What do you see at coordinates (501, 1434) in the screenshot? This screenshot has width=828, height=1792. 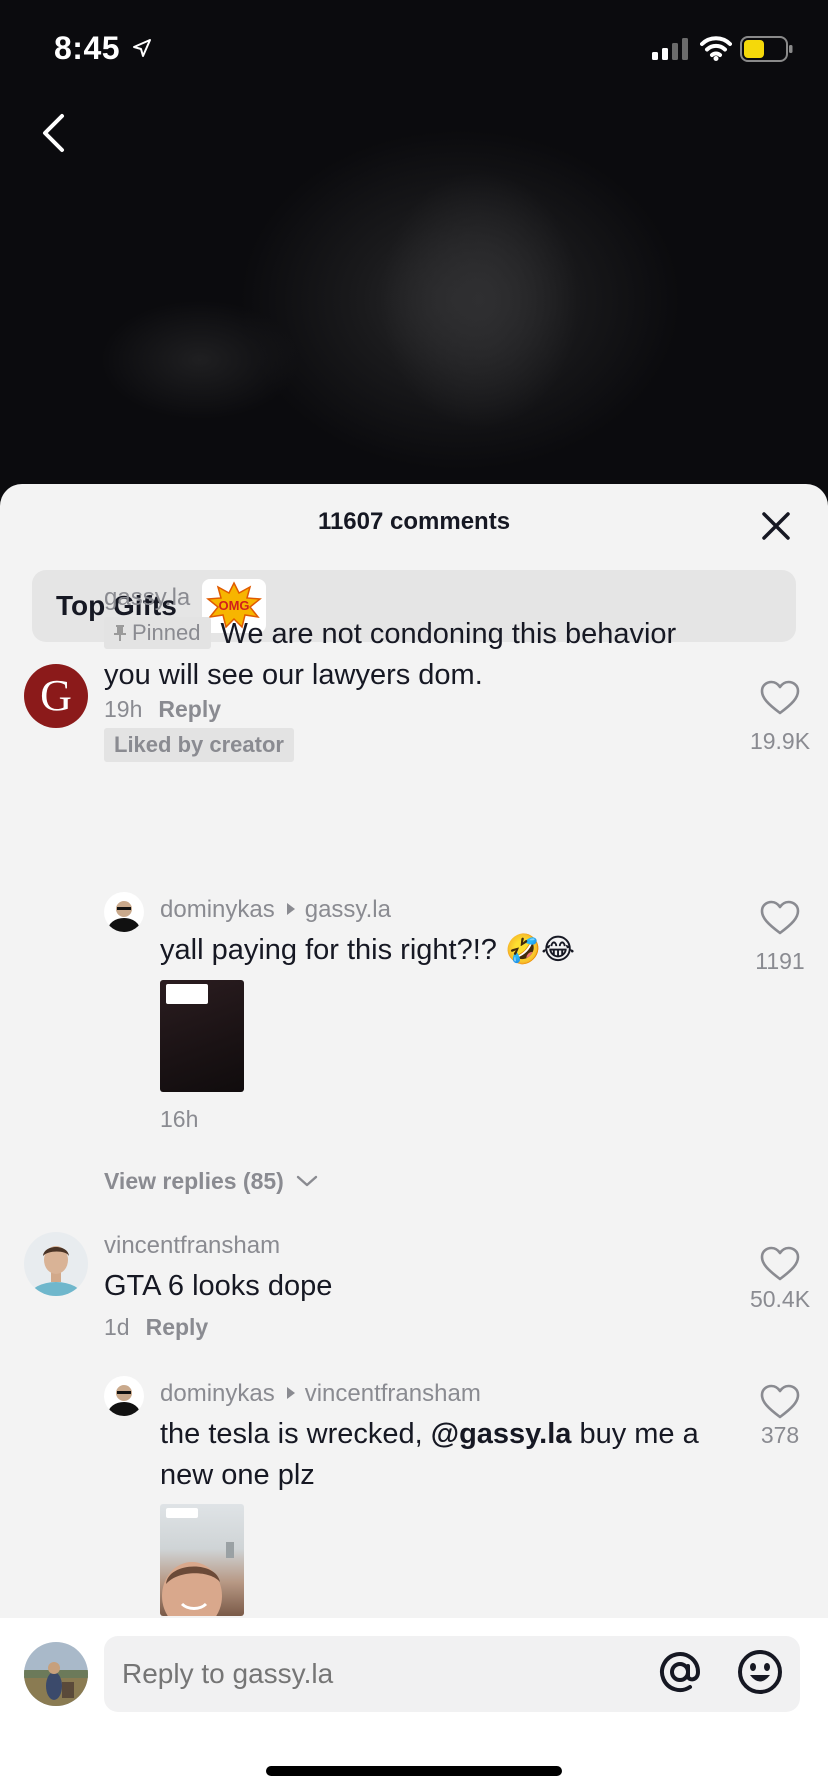 I see `mention-link: @gassy.la` at bounding box center [501, 1434].